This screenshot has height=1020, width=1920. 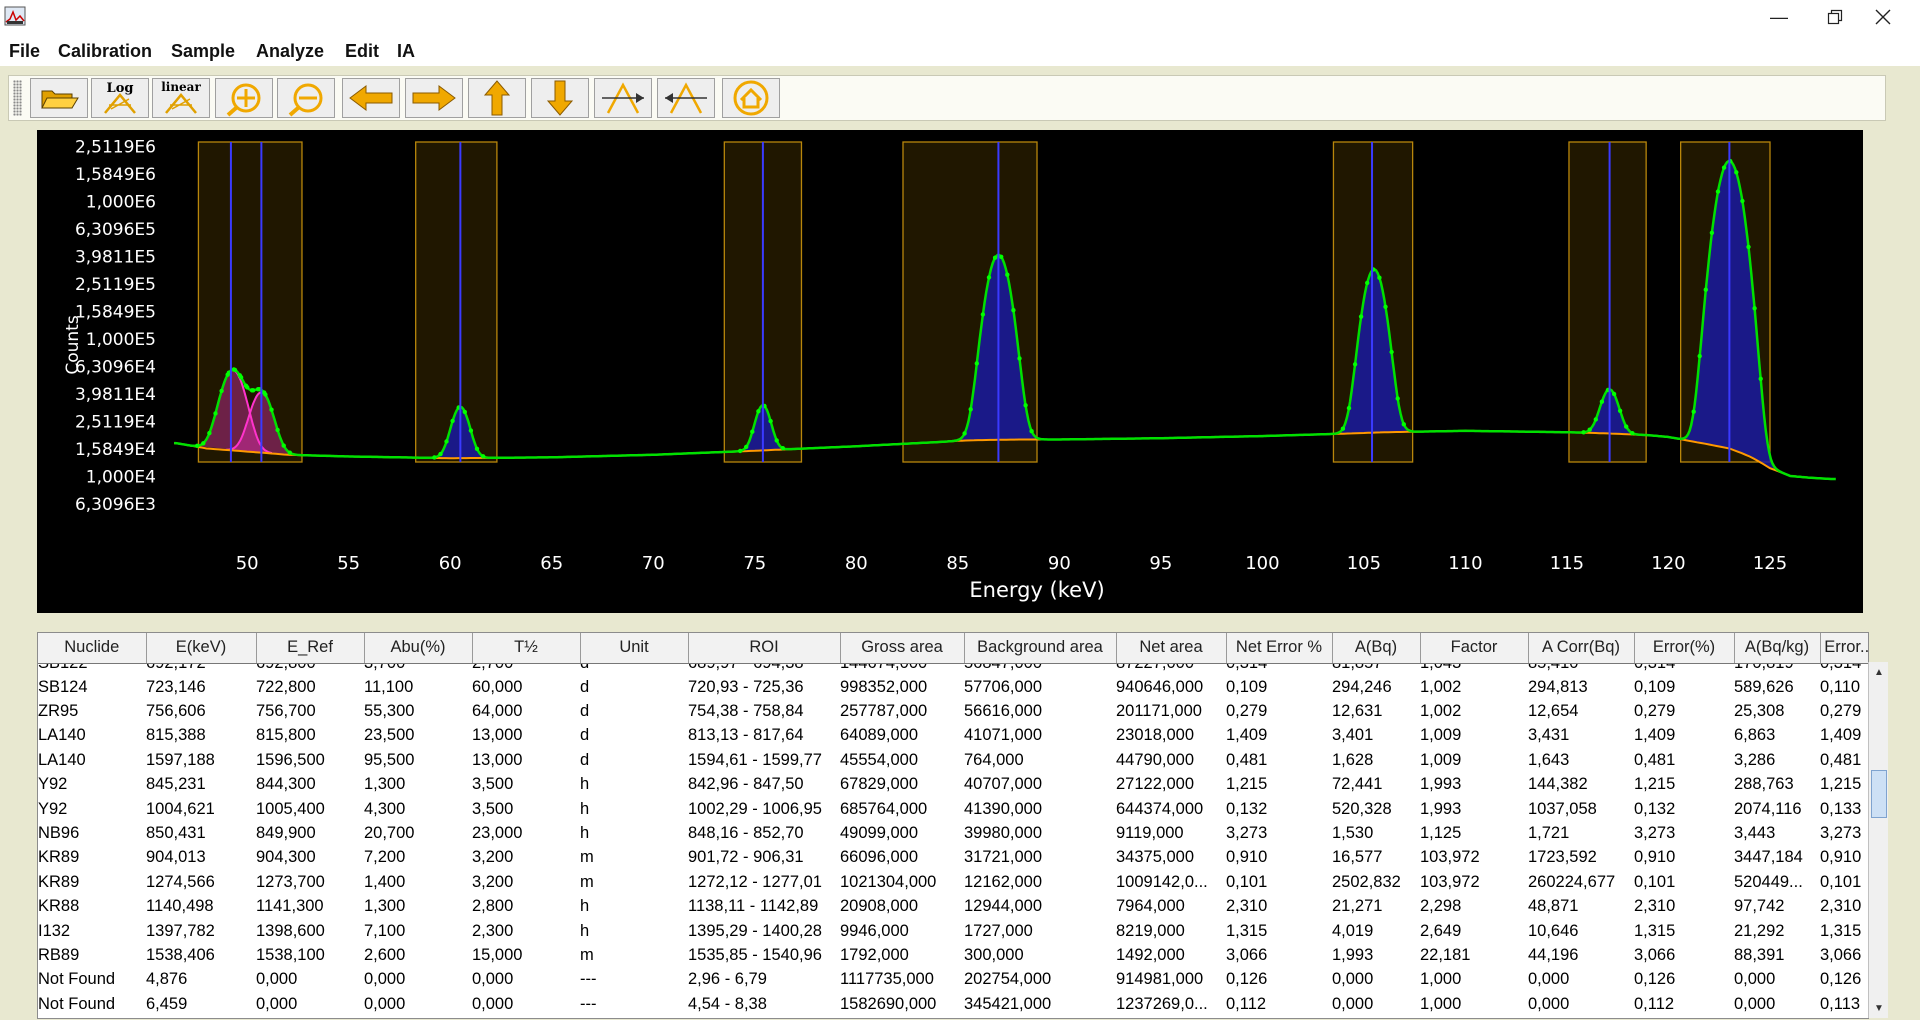 I want to click on table-cell: 39980,000, so click(x=1040, y=833).